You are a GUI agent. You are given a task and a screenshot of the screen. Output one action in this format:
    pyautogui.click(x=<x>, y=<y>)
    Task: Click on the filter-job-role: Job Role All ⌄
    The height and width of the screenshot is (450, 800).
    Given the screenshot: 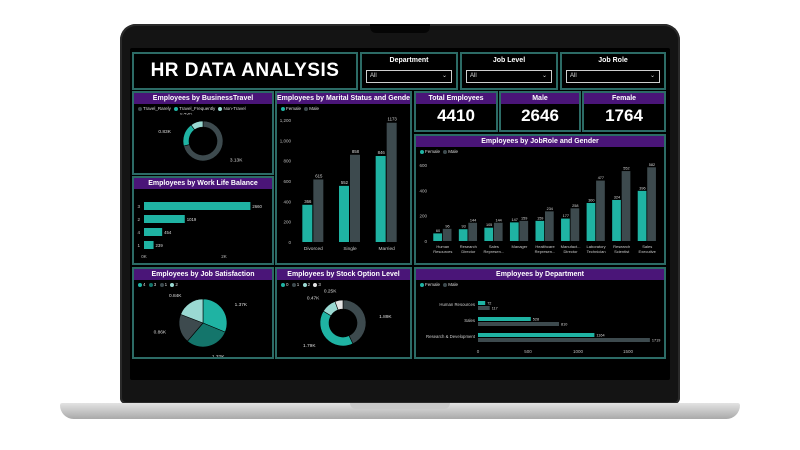 What is the action you would take?
    pyautogui.click(x=613, y=71)
    